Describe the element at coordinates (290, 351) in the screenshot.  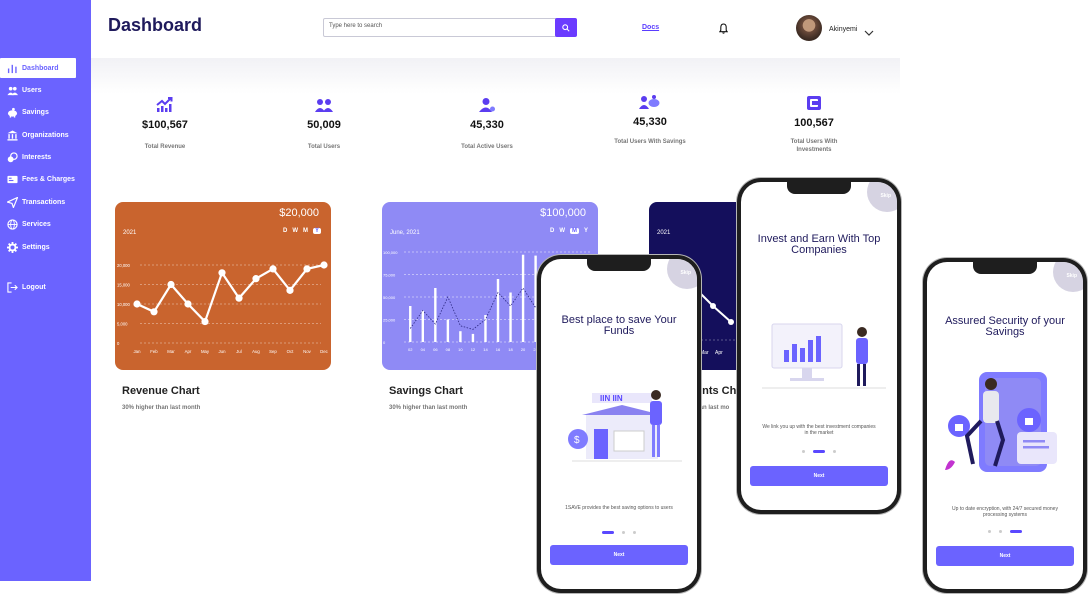
I see `x-tick-label: Oct` at that location.